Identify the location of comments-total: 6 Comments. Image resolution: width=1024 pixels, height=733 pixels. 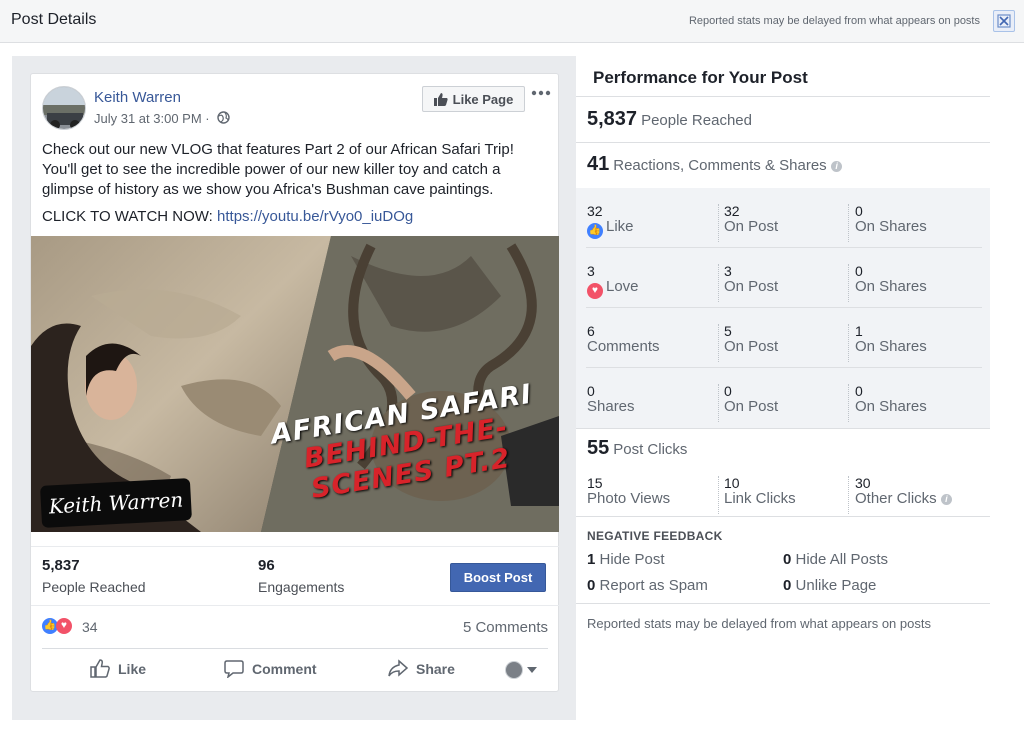
(623, 339).